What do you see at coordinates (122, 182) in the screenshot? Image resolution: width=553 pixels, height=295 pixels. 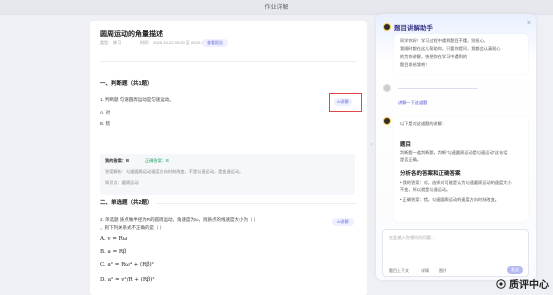 I see `knowledge-point: 知识点：圆周运动` at bounding box center [122, 182].